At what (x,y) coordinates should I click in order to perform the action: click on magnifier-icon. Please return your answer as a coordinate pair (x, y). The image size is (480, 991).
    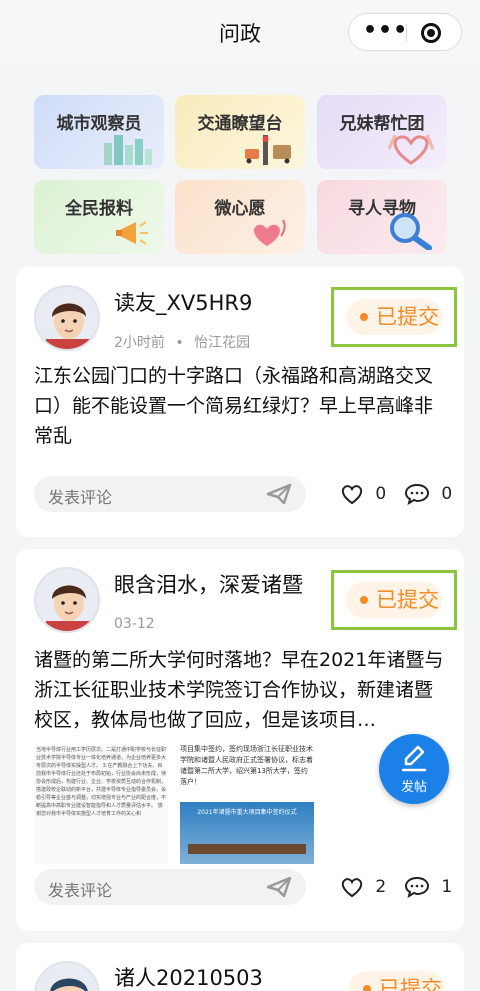
    Looking at the image, I should click on (411, 231).